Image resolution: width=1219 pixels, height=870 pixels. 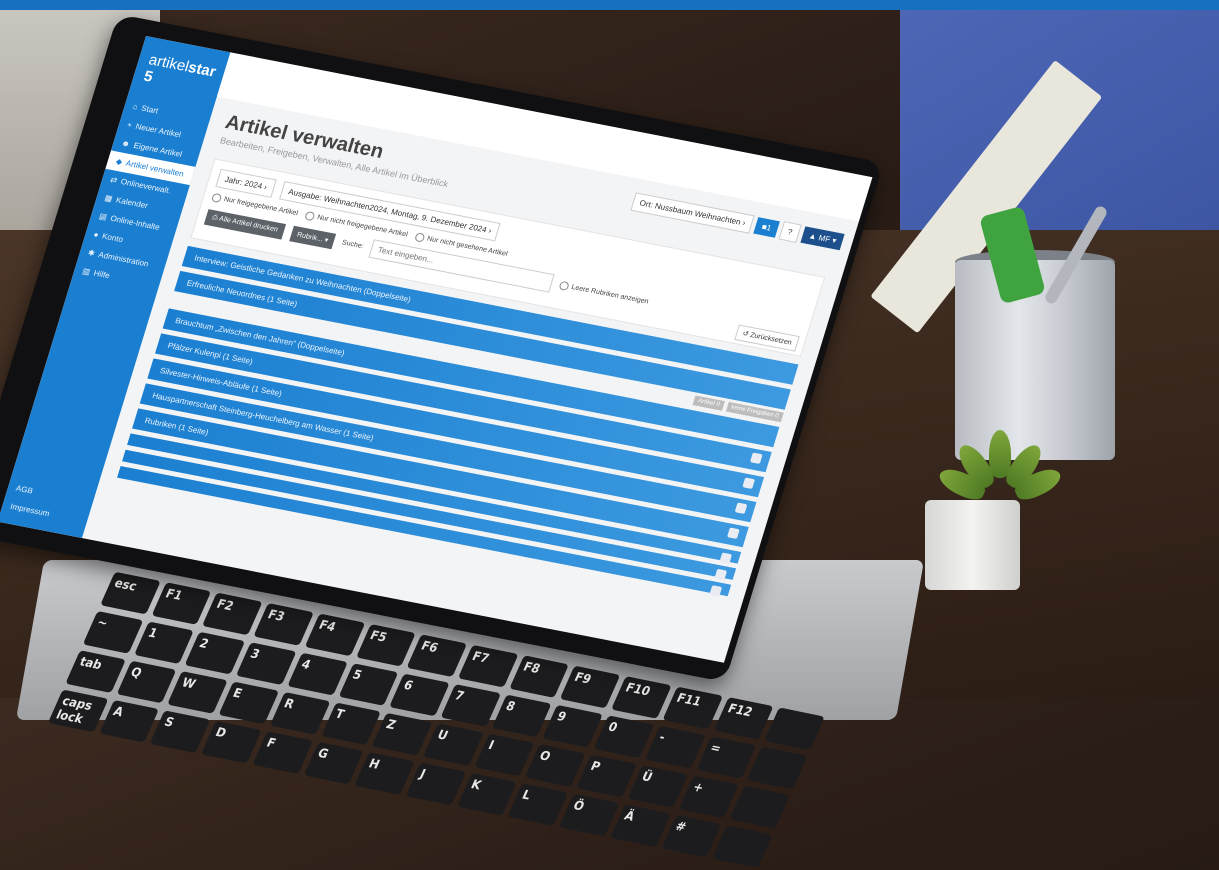 What do you see at coordinates (326, 240) in the screenshot?
I see `chevron-down-icon: ▾` at bounding box center [326, 240].